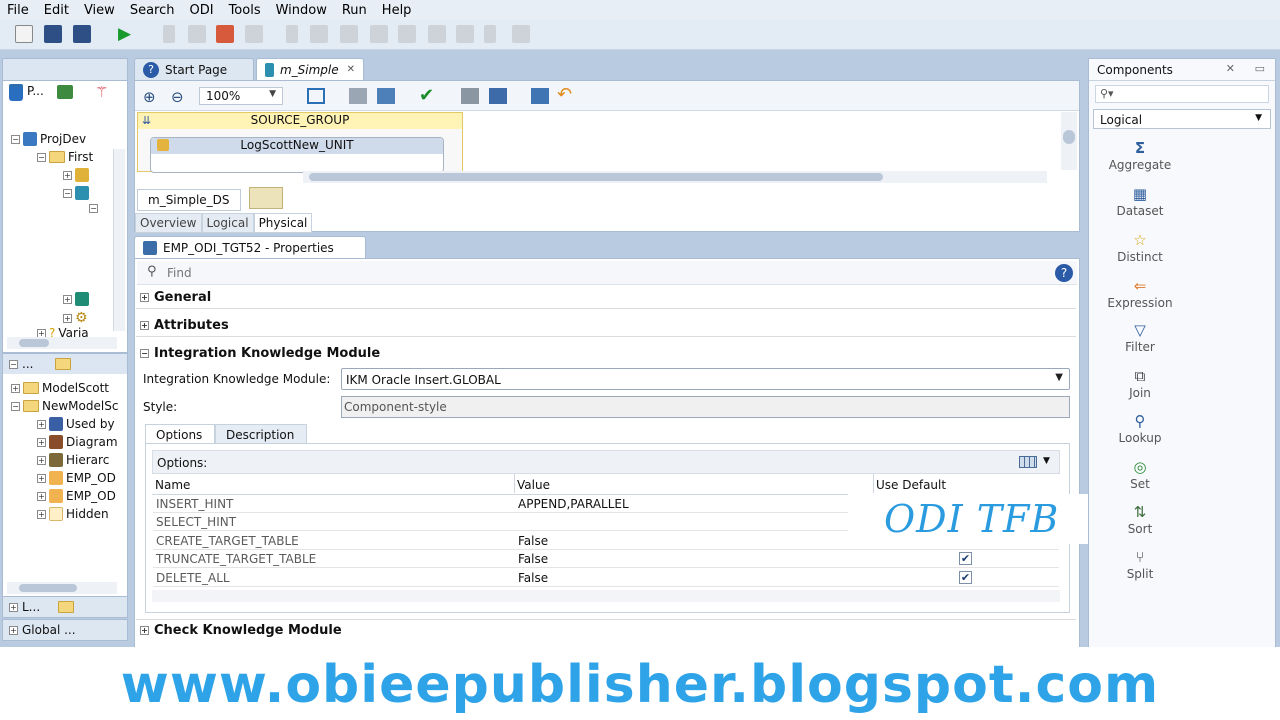 This screenshot has width=1280, height=720. What do you see at coordinates (351, 69) in the screenshot?
I see `close-icon: ✕` at bounding box center [351, 69].